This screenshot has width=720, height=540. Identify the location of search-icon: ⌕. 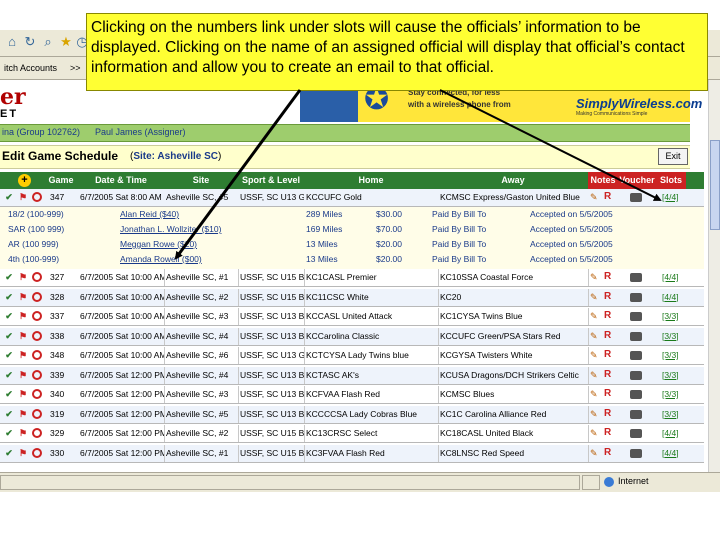
(48, 42).